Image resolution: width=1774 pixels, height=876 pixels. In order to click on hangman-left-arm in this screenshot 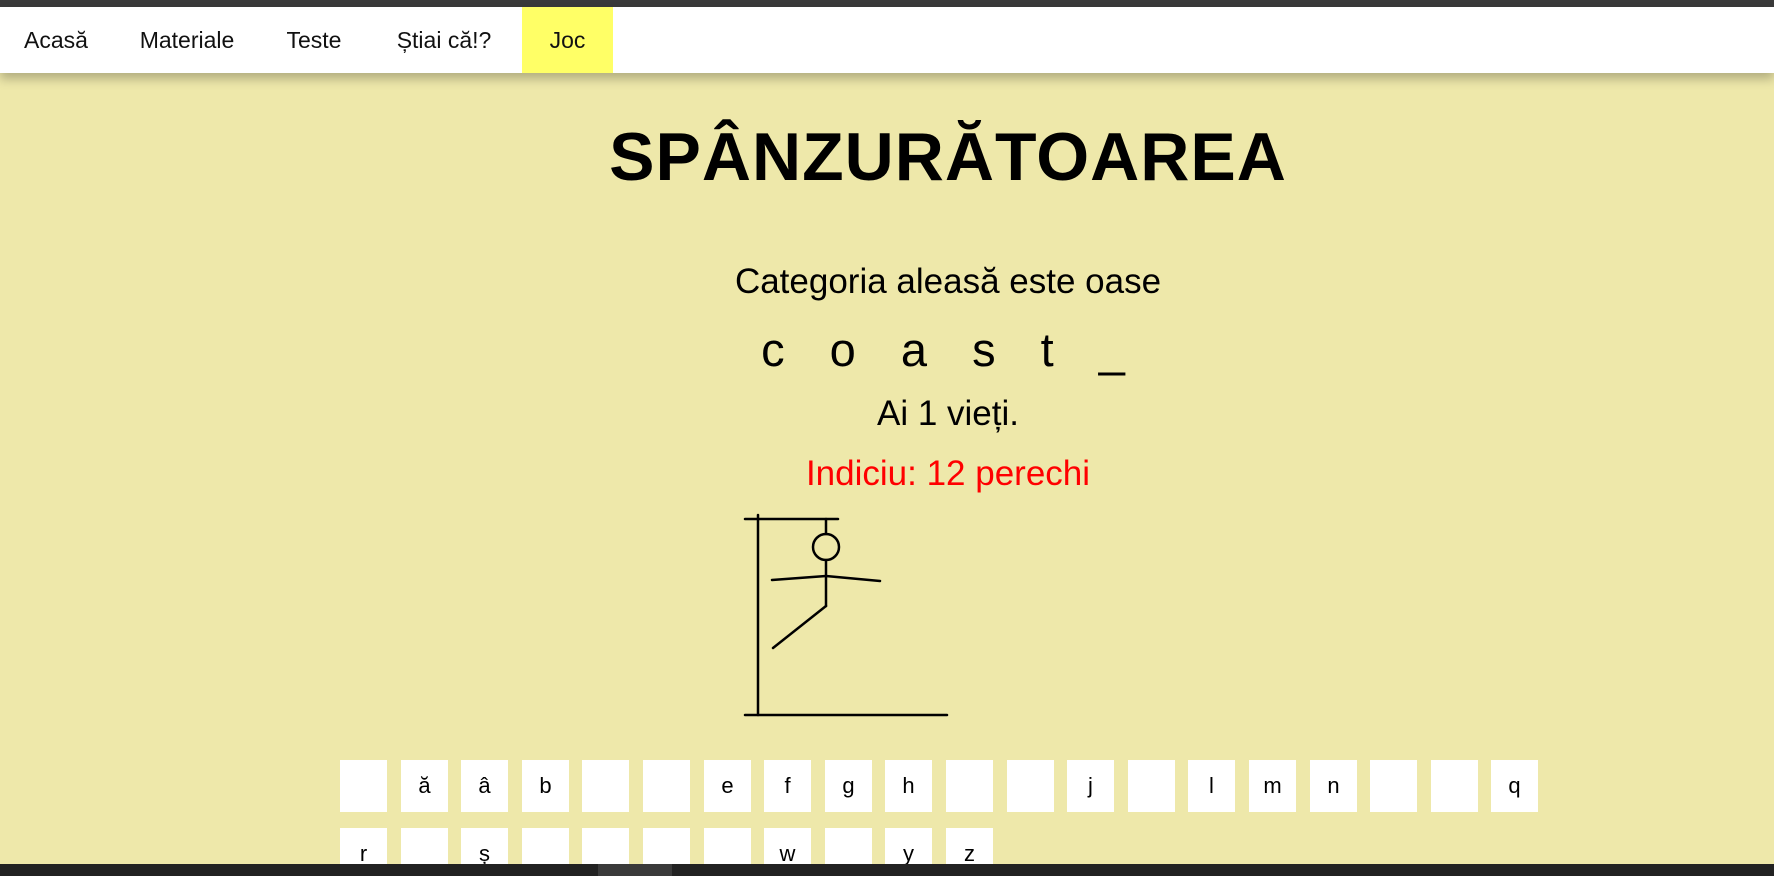, I will do `click(799, 578)`.